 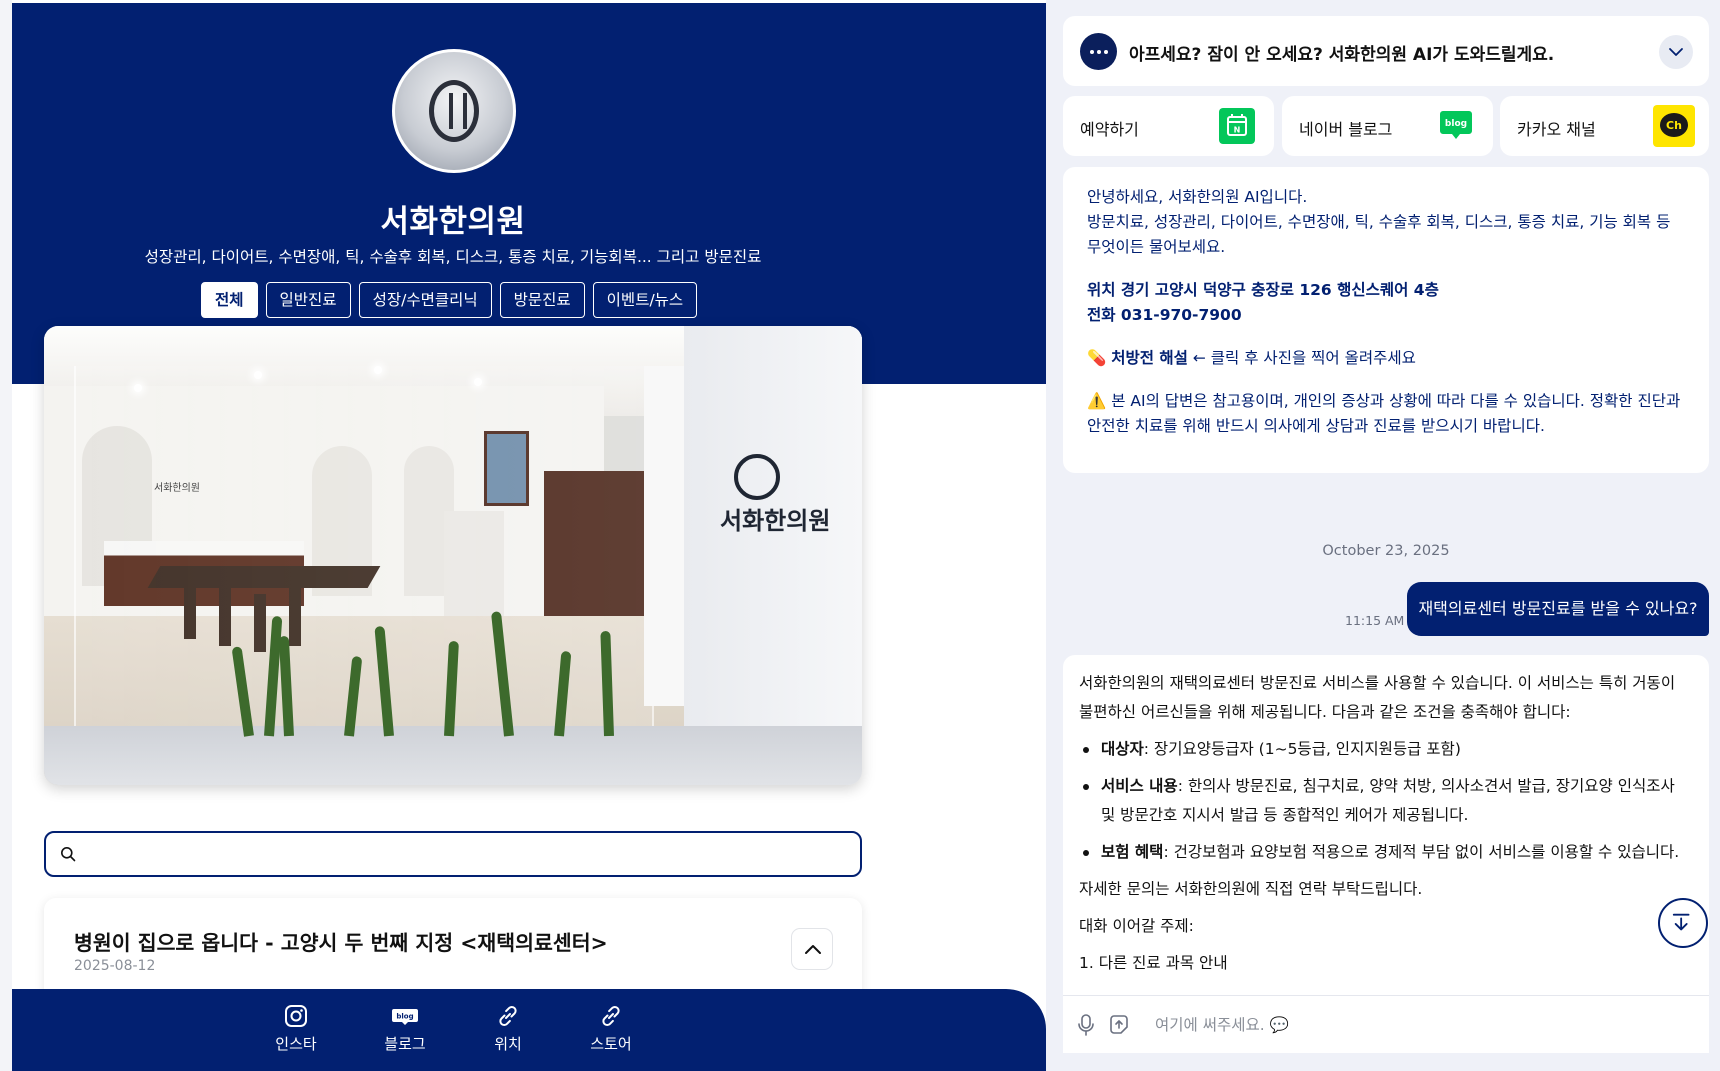 I want to click on arrow-down-icon, so click(x=1681, y=922).